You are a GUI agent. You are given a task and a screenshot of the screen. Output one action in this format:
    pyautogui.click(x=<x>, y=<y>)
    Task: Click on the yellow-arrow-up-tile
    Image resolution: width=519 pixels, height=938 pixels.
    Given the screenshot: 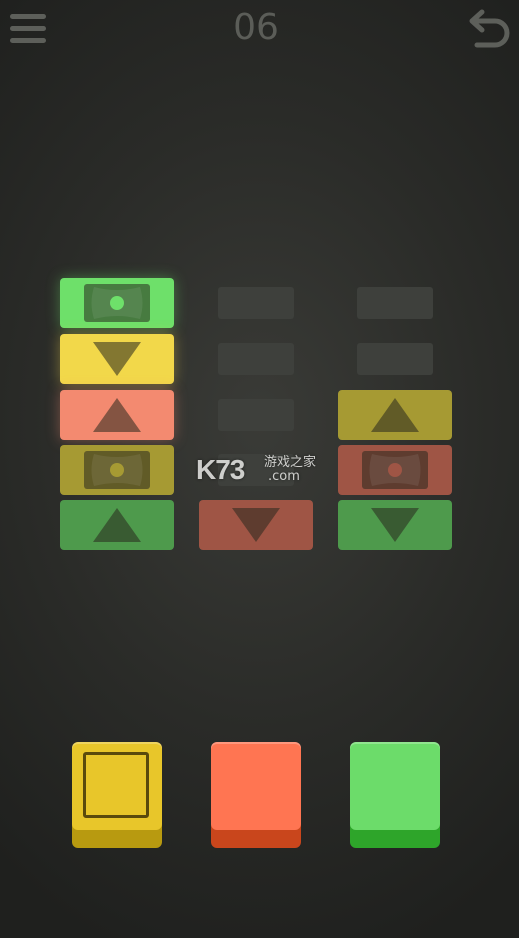 What is the action you would take?
    pyautogui.click(x=395, y=415)
    